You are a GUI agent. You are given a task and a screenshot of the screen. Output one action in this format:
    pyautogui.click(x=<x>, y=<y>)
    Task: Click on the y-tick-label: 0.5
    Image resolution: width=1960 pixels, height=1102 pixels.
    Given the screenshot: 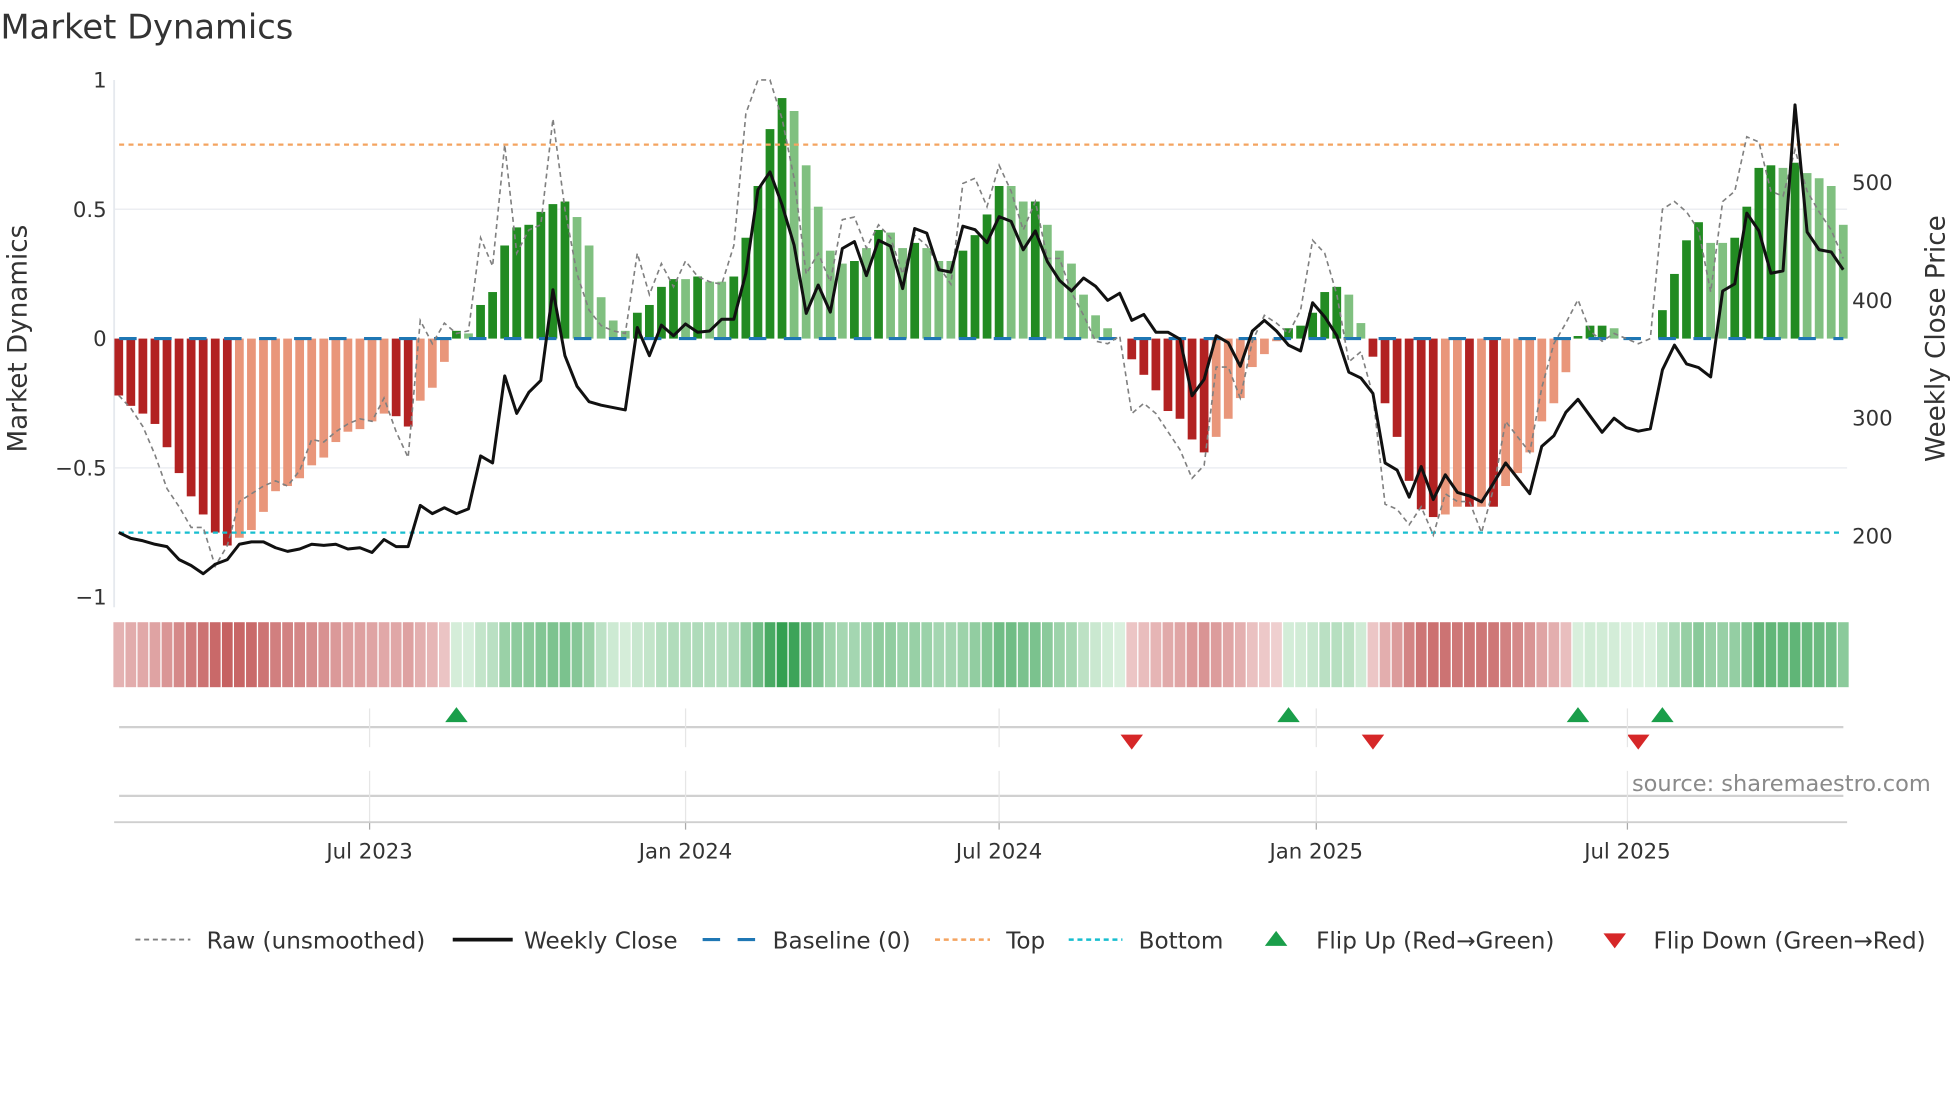 What is the action you would take?
    pyautogui.click(x=90, y=210)
    